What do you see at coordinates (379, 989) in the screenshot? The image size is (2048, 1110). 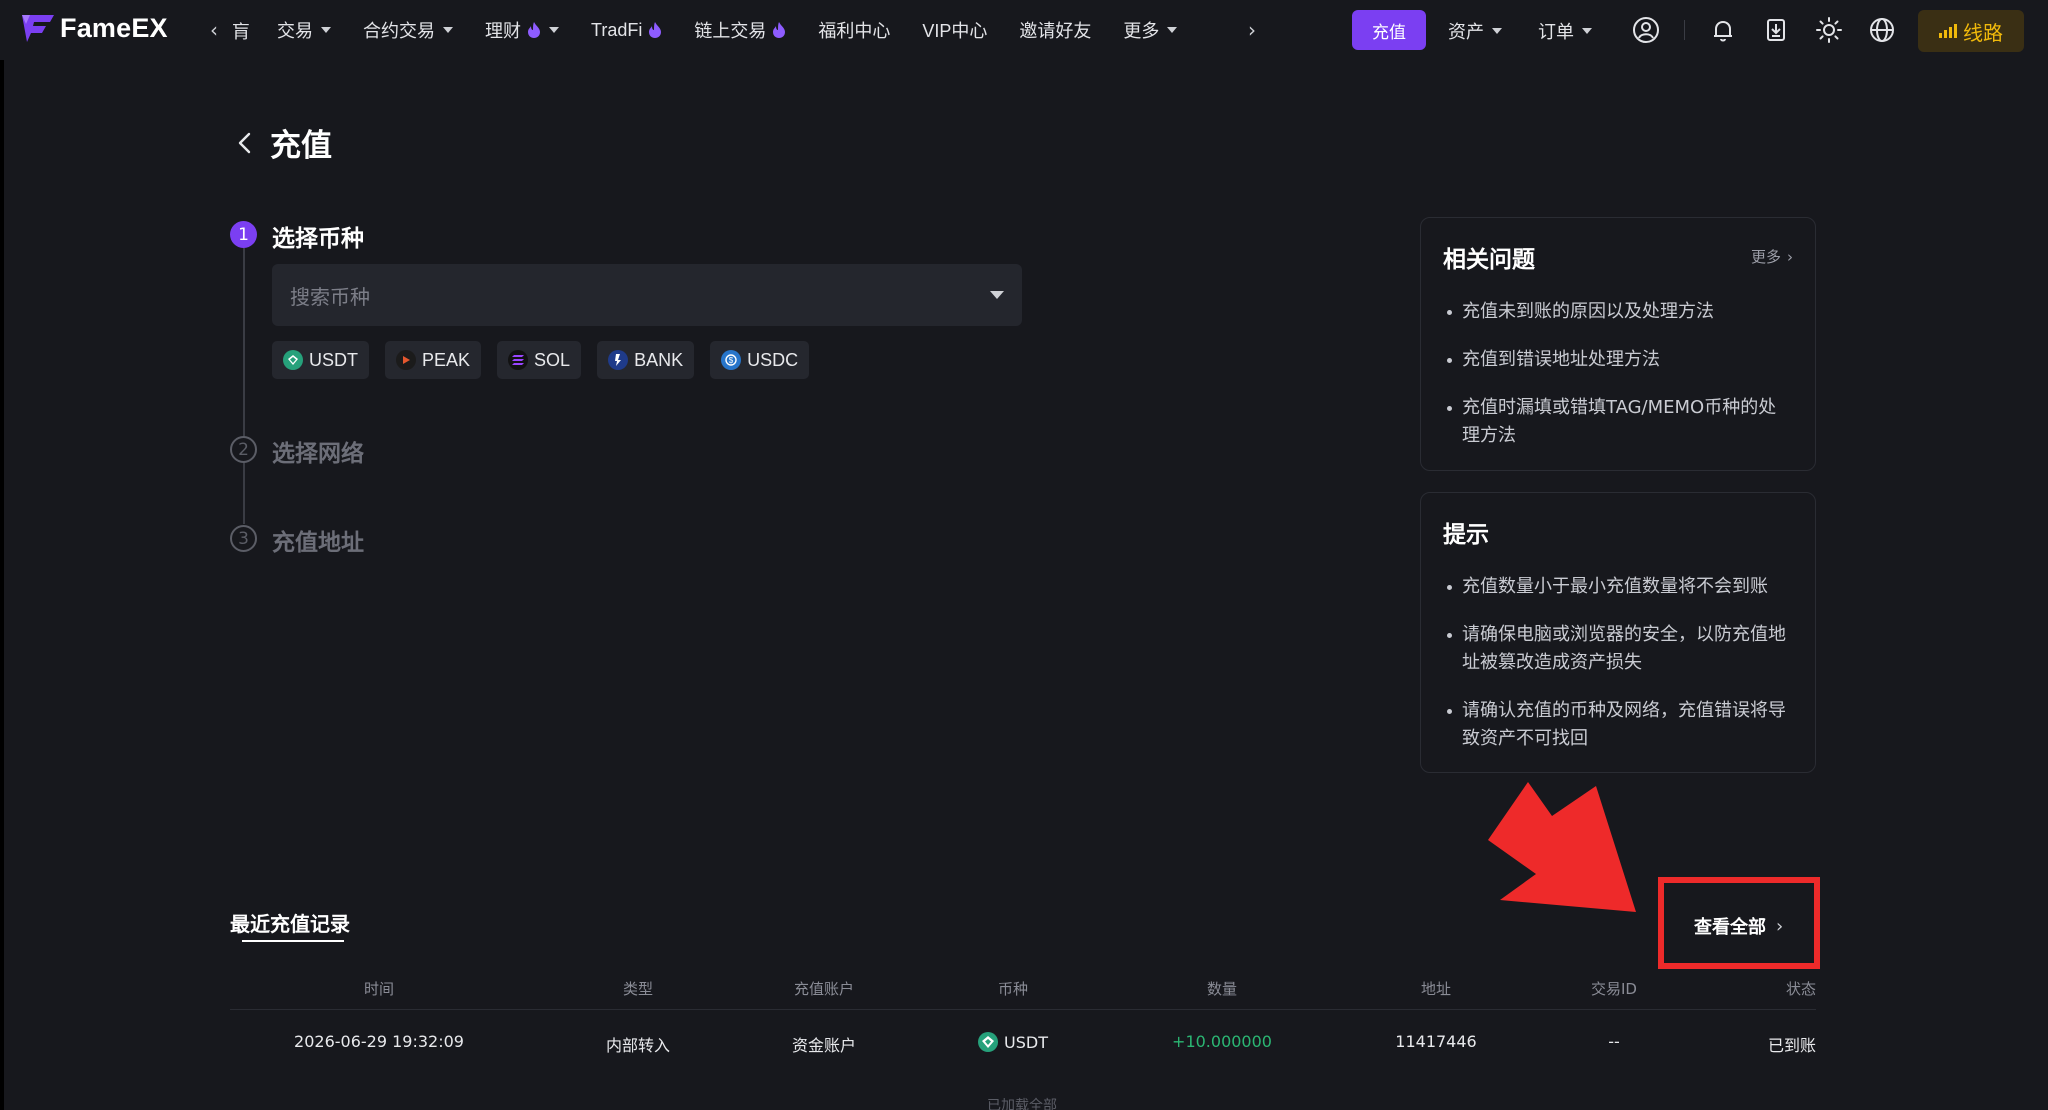 I see `column-header: 时间` at bounding box center [379, 989].